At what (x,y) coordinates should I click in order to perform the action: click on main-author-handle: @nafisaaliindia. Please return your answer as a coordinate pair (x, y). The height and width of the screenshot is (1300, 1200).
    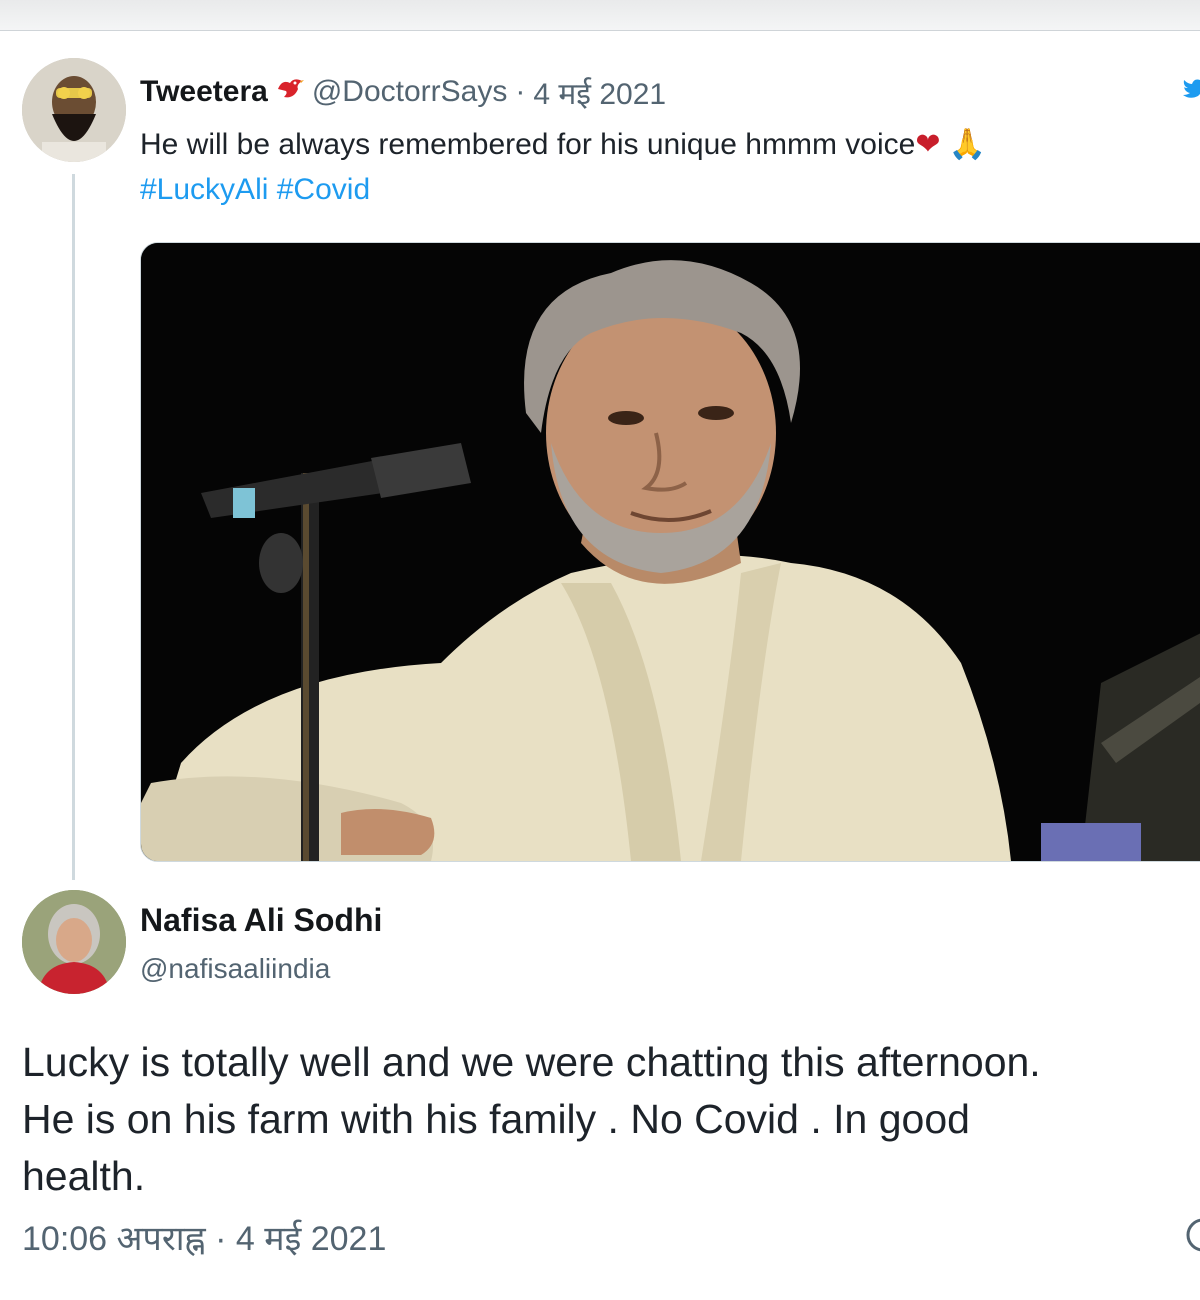
    Looking at the image, I should click on (235, 969).